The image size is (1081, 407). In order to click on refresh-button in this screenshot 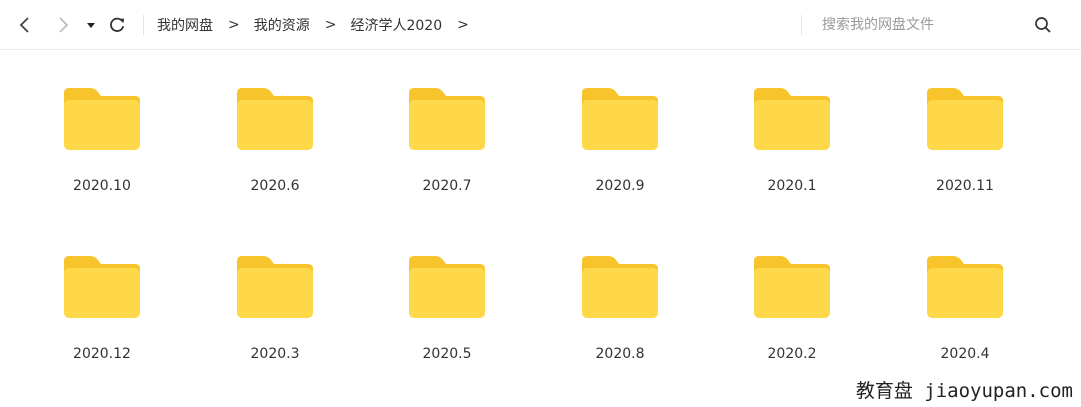, I will do `click(117, 25)`.